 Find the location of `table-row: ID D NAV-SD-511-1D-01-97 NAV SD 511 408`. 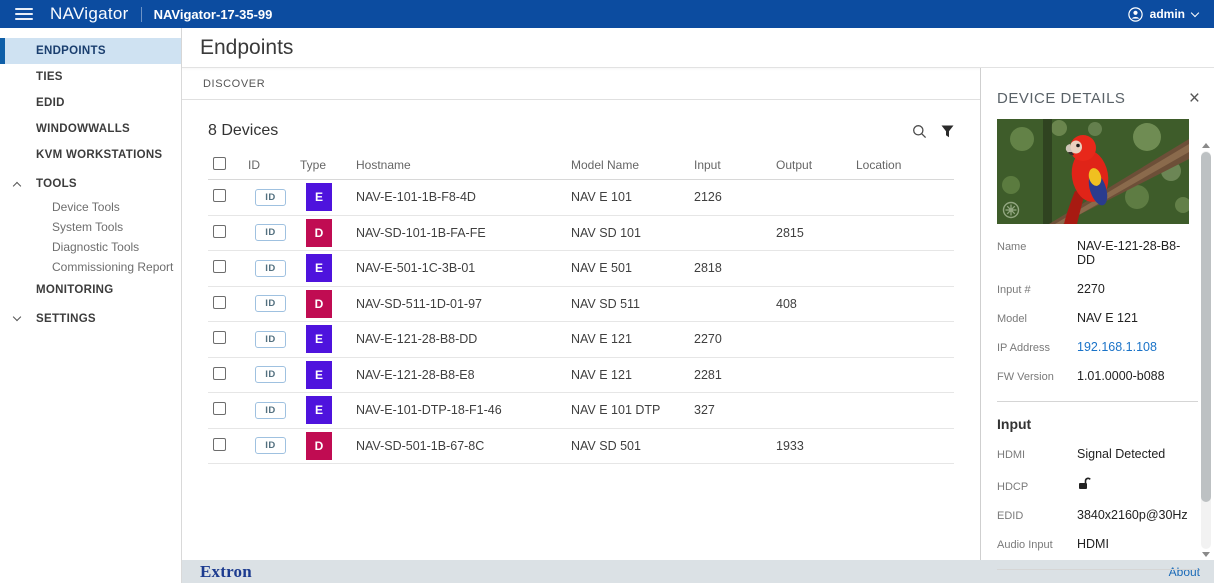

table-row: ID D NAV-SD-511-1D-01-97 NAV SD 511 408 is located at coordinates (581, 304).